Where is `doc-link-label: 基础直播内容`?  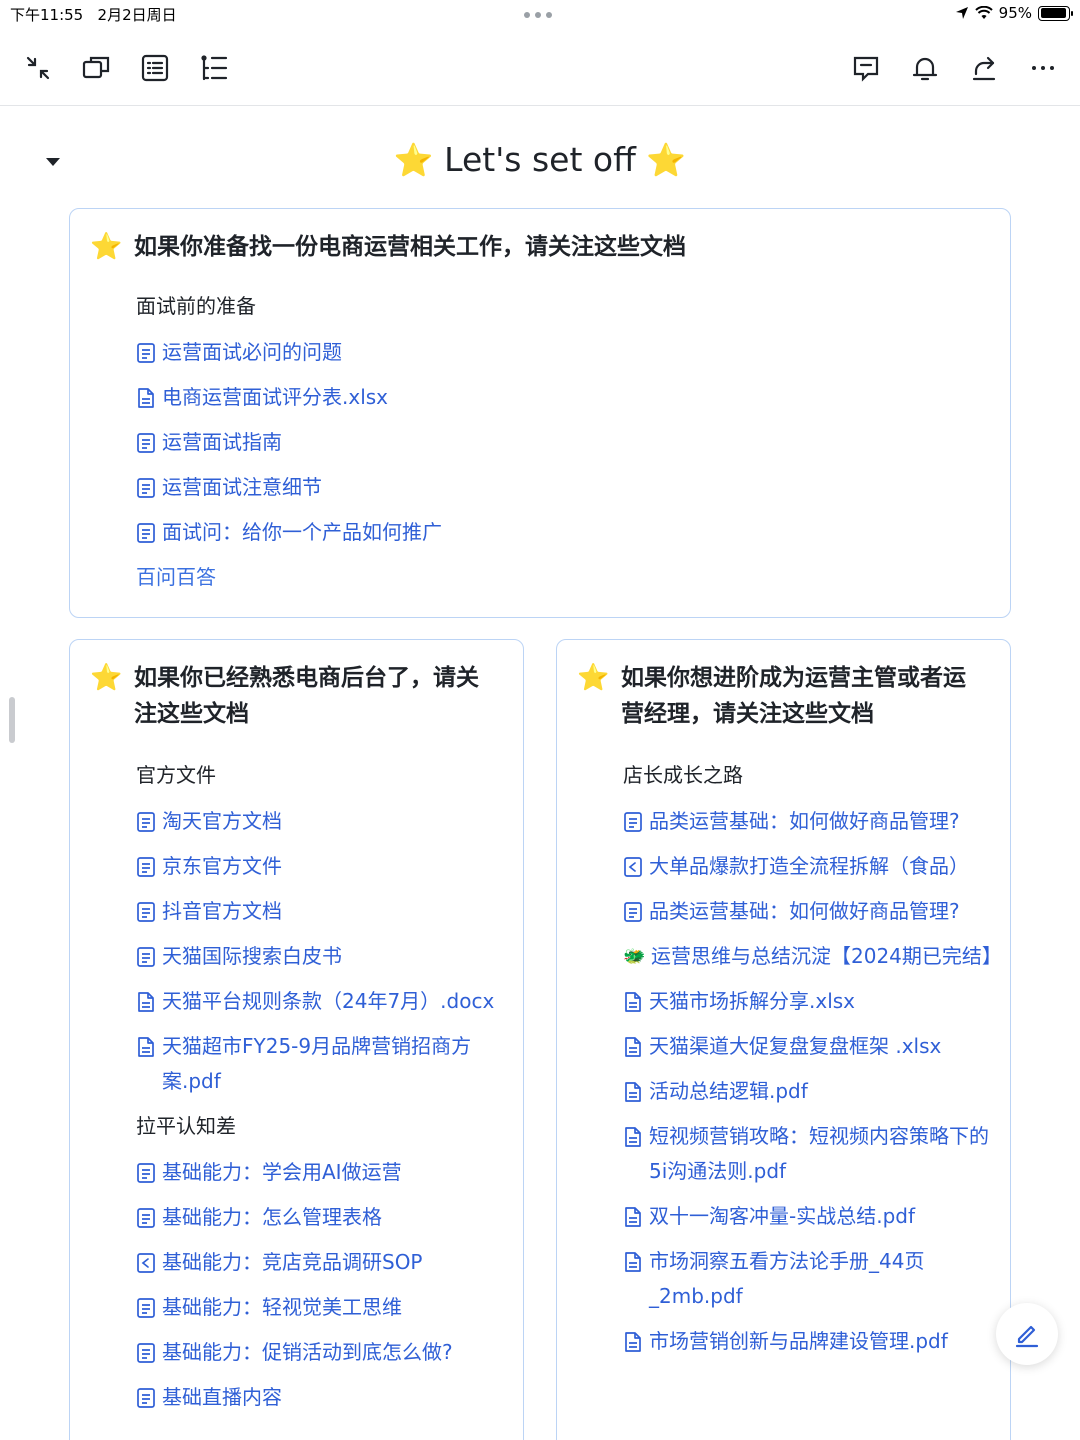 doc-link-label: 基础直播内容 is located at coordinates (222, 1397).